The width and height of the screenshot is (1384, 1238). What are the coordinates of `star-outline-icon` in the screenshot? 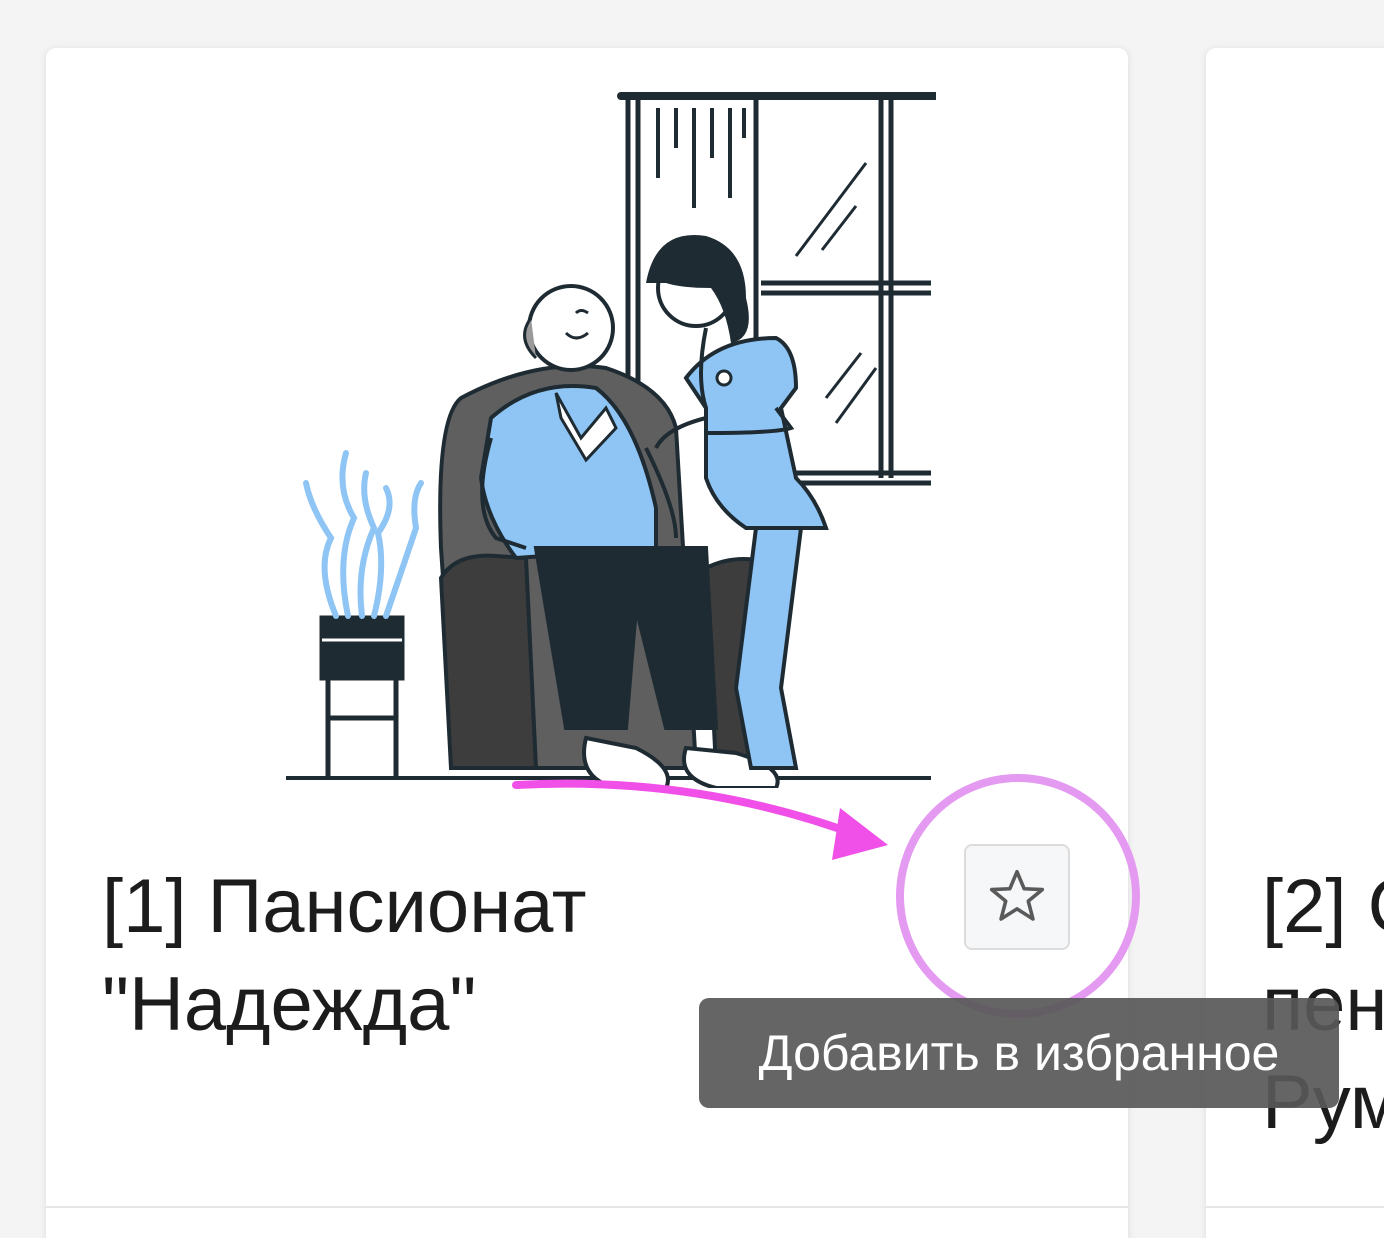 It's located at (1017, 895).